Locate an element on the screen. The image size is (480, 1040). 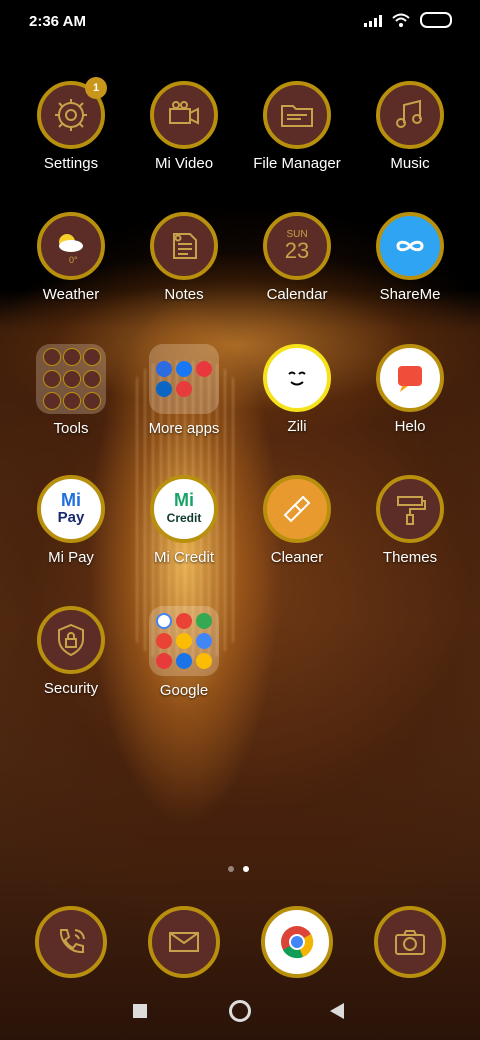
app-label: Helo is located at coordinates (410, 426).